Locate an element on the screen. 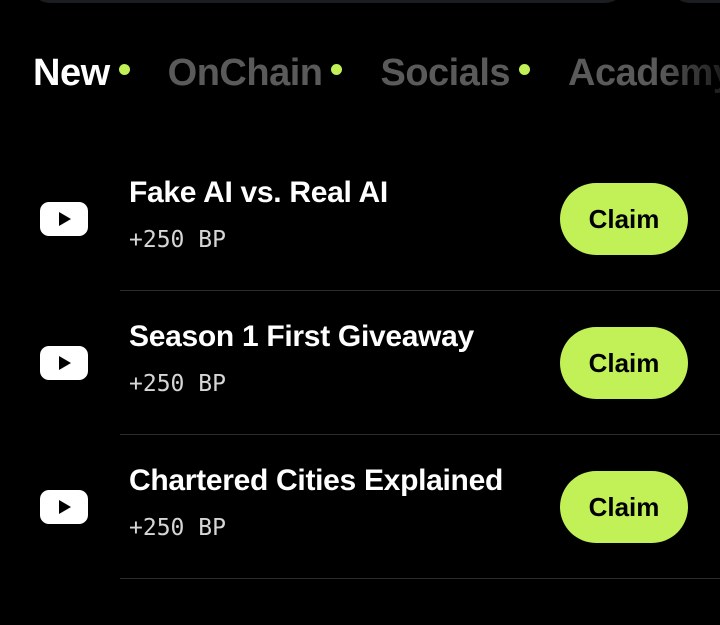 This screenshot has width=720, height=625. tab-onchain: OnChain is located at coordinates (255, 73).